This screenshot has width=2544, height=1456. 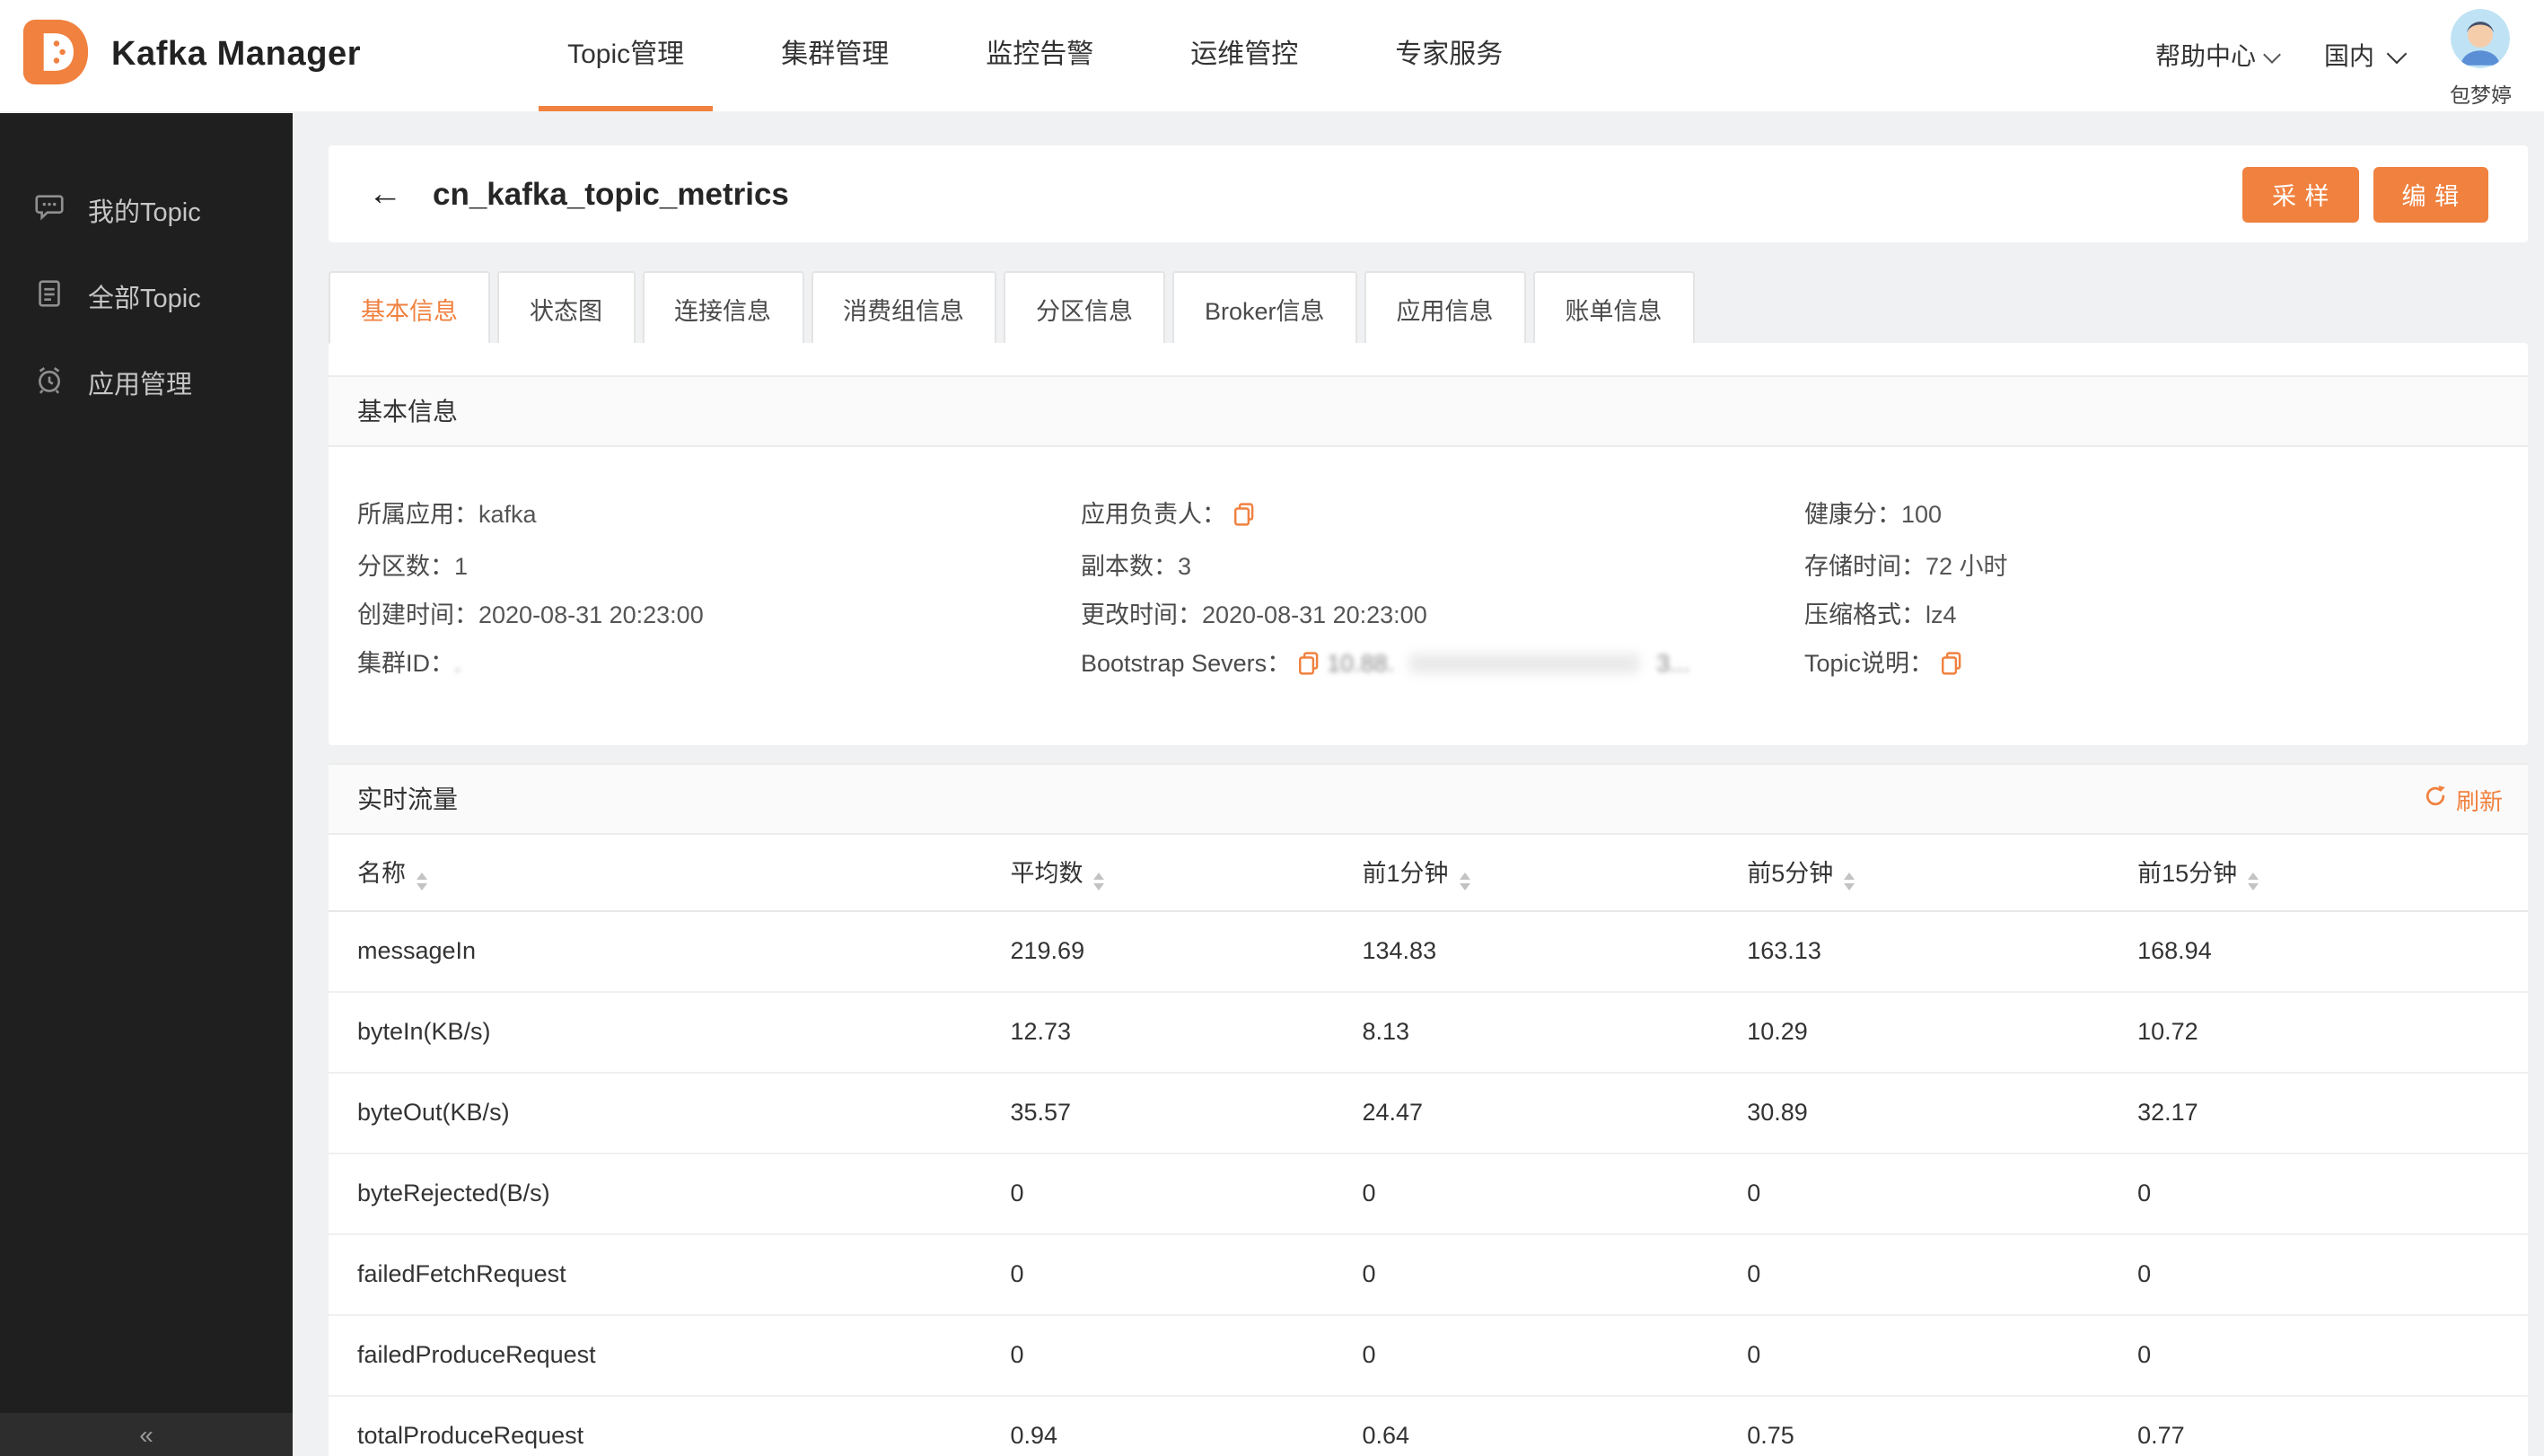 I want to click on realtime-section-bar: 实时流量 刷新, so click(x=1428, y=799).